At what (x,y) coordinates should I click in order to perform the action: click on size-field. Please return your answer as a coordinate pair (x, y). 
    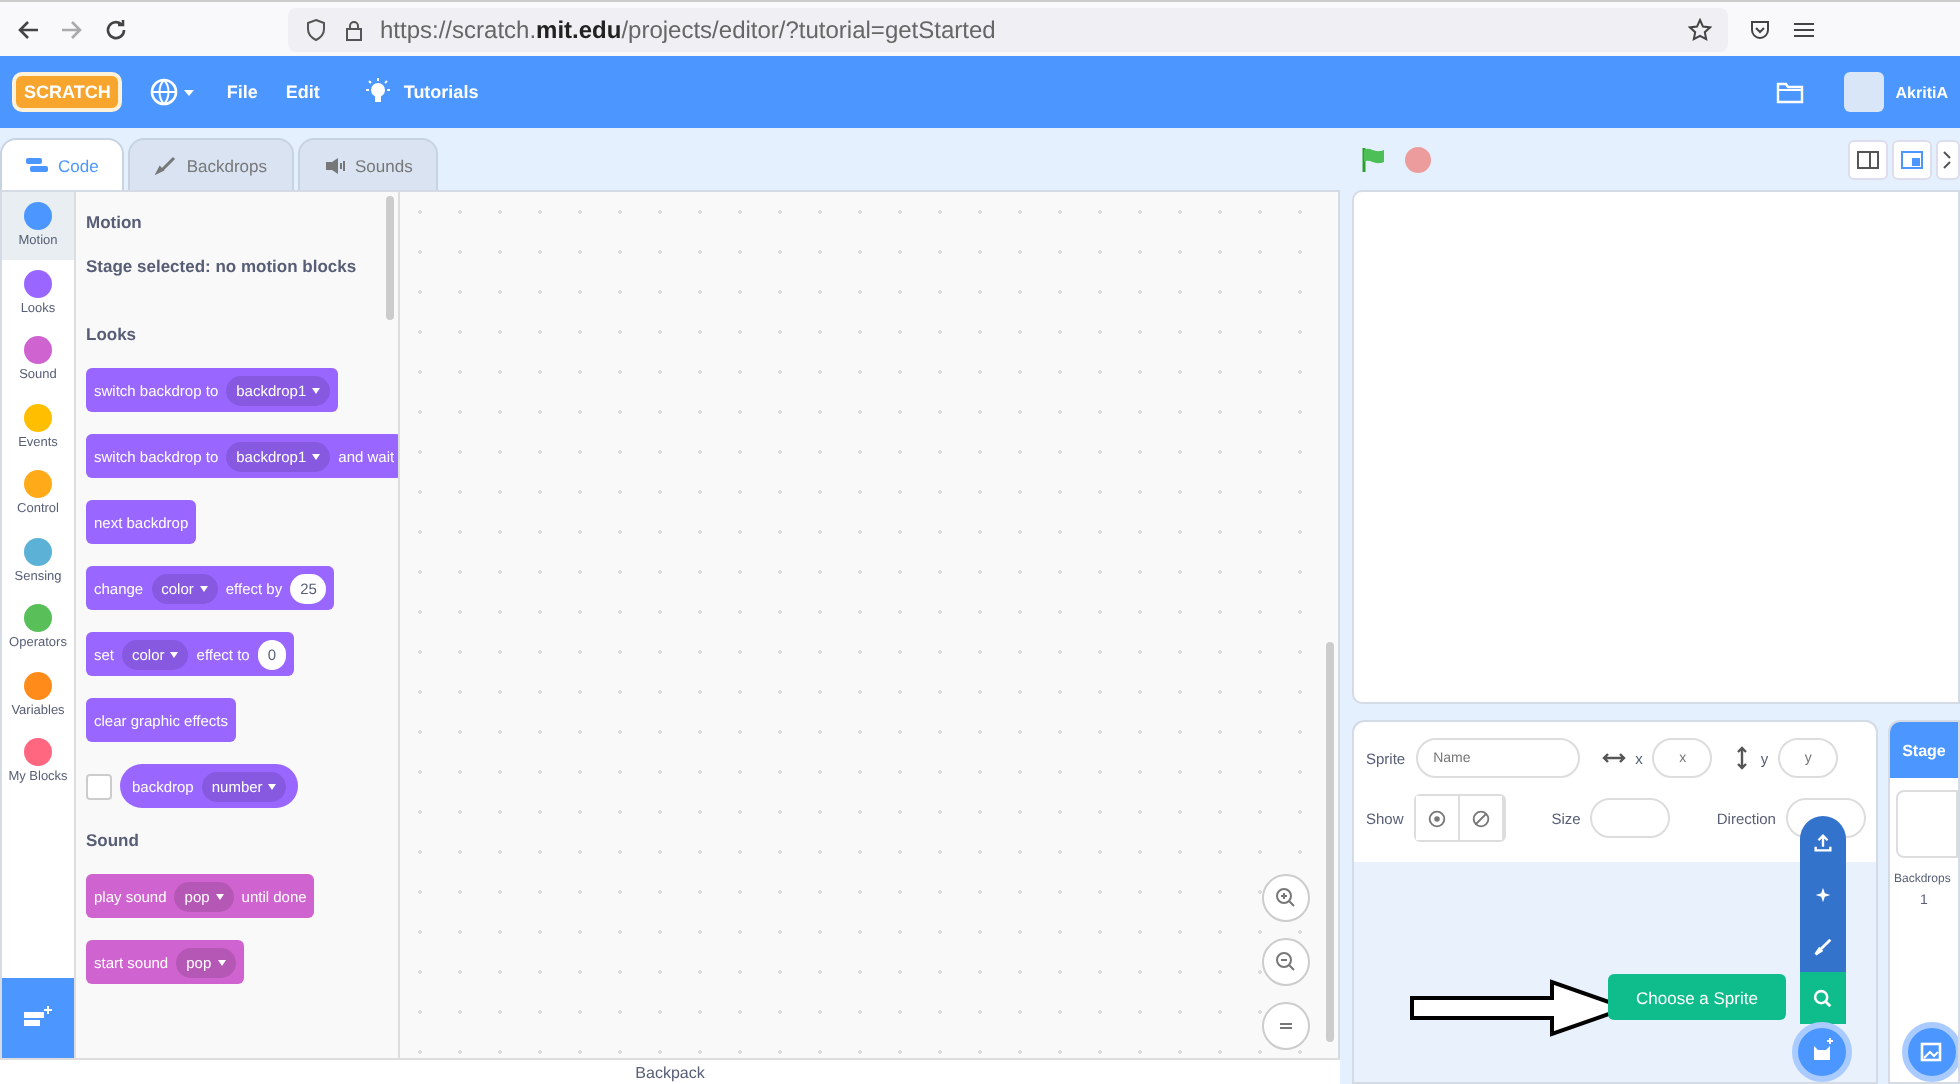
    Looking at the image, I should click on (1630, 818).